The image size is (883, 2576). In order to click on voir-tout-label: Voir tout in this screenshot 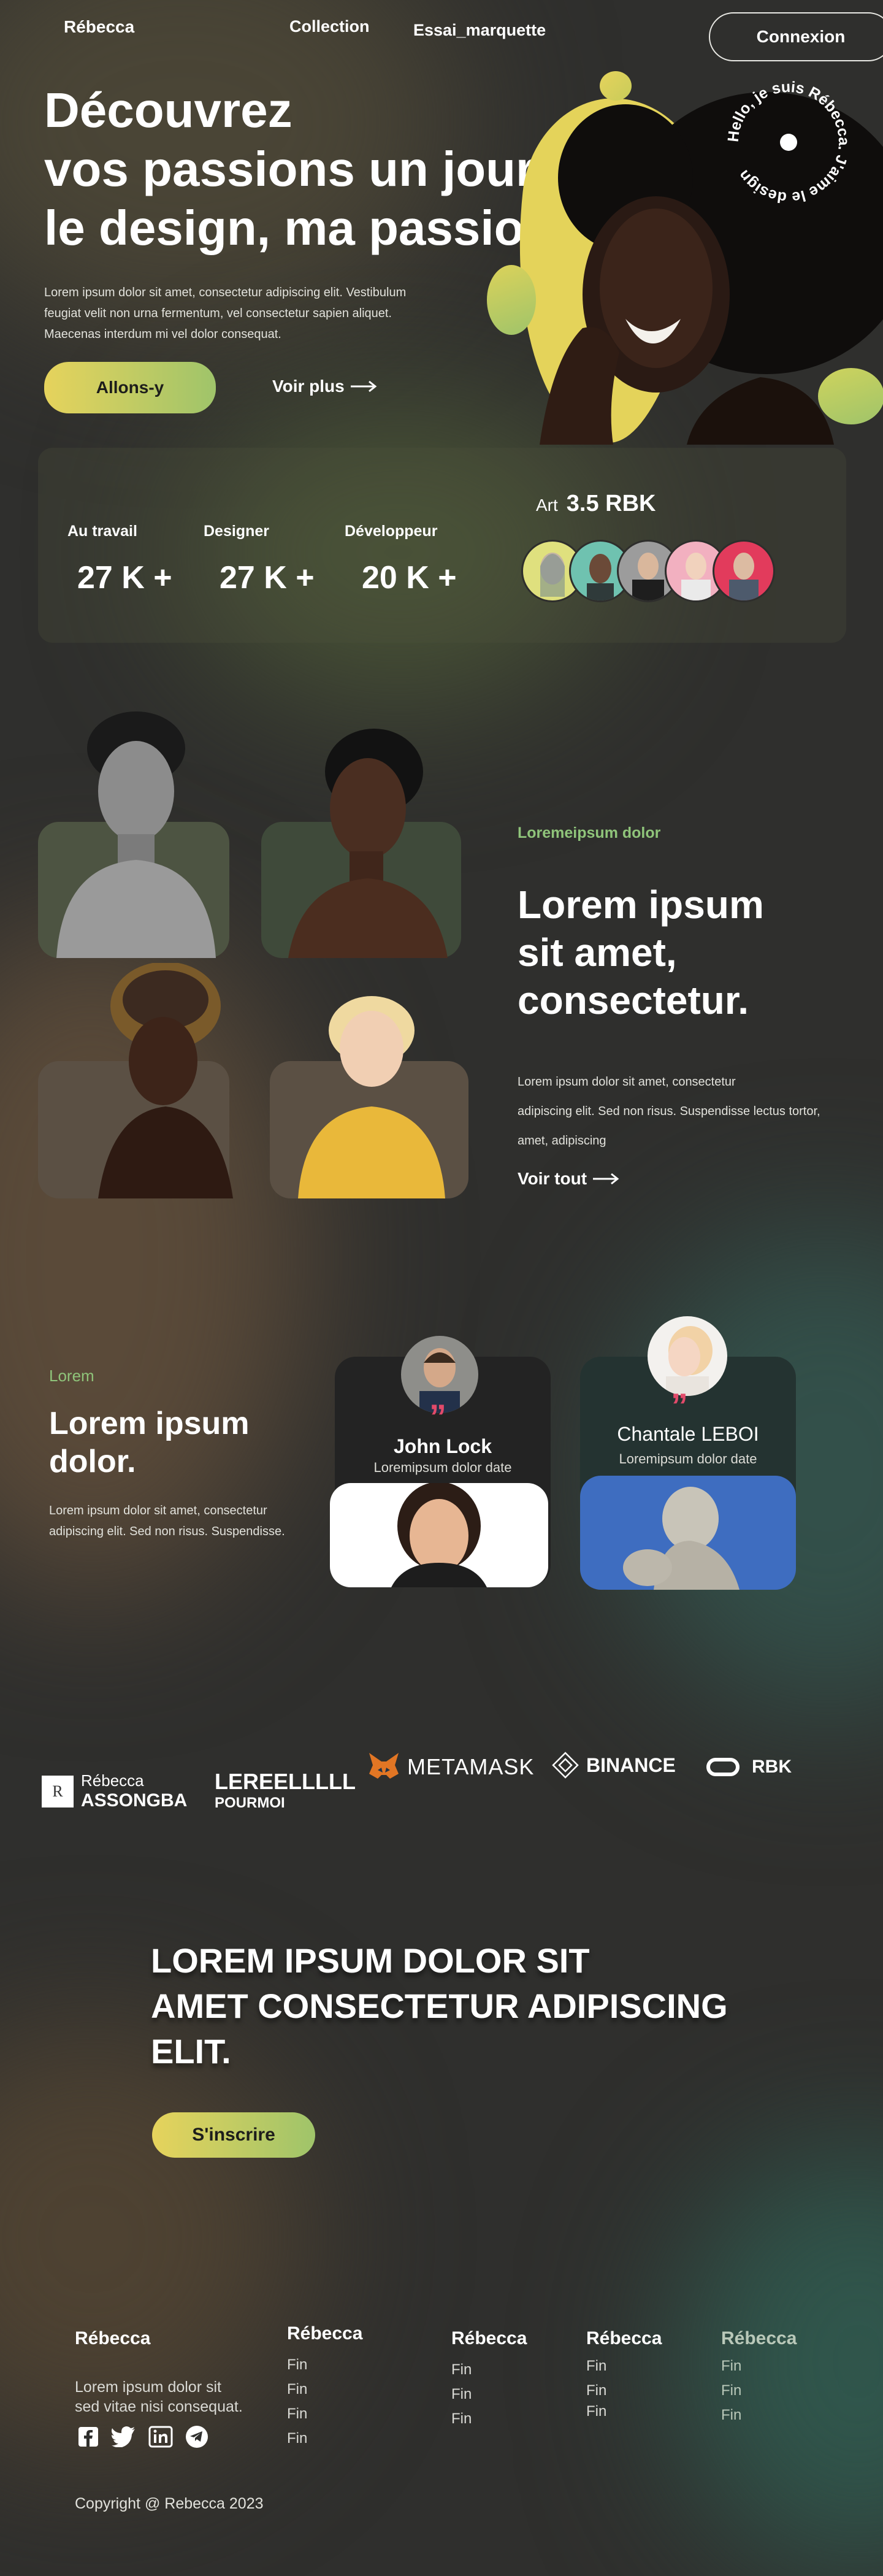, I will do `click(552, 1178)`.